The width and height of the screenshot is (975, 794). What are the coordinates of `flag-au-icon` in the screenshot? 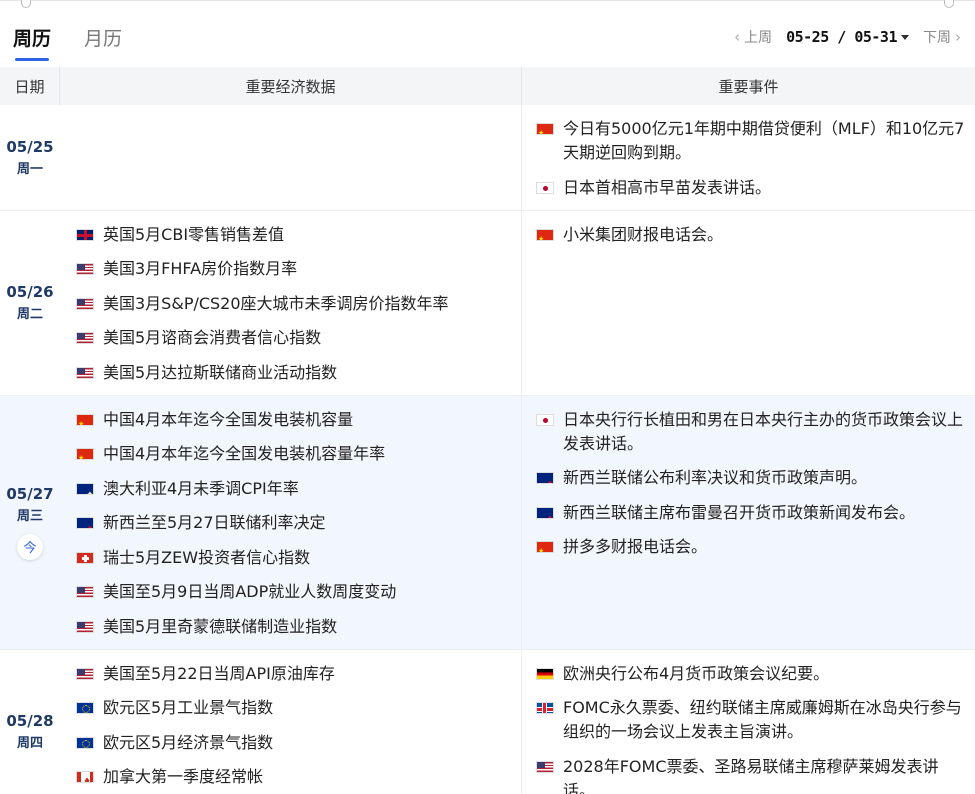 It's located at (85, 488).